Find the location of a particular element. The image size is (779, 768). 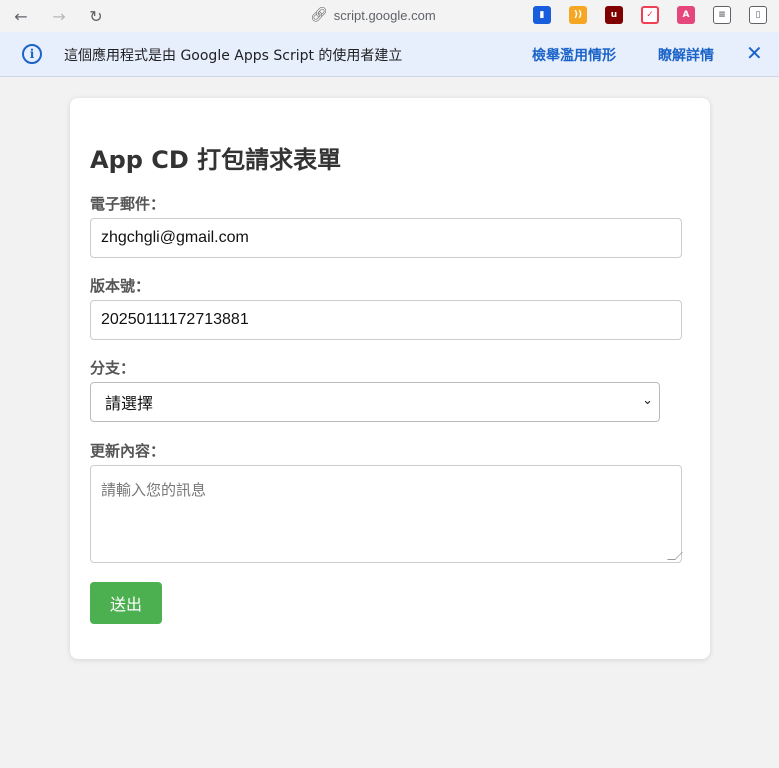

version-field: 20250111172713881 is located at coordinates (386, 320).